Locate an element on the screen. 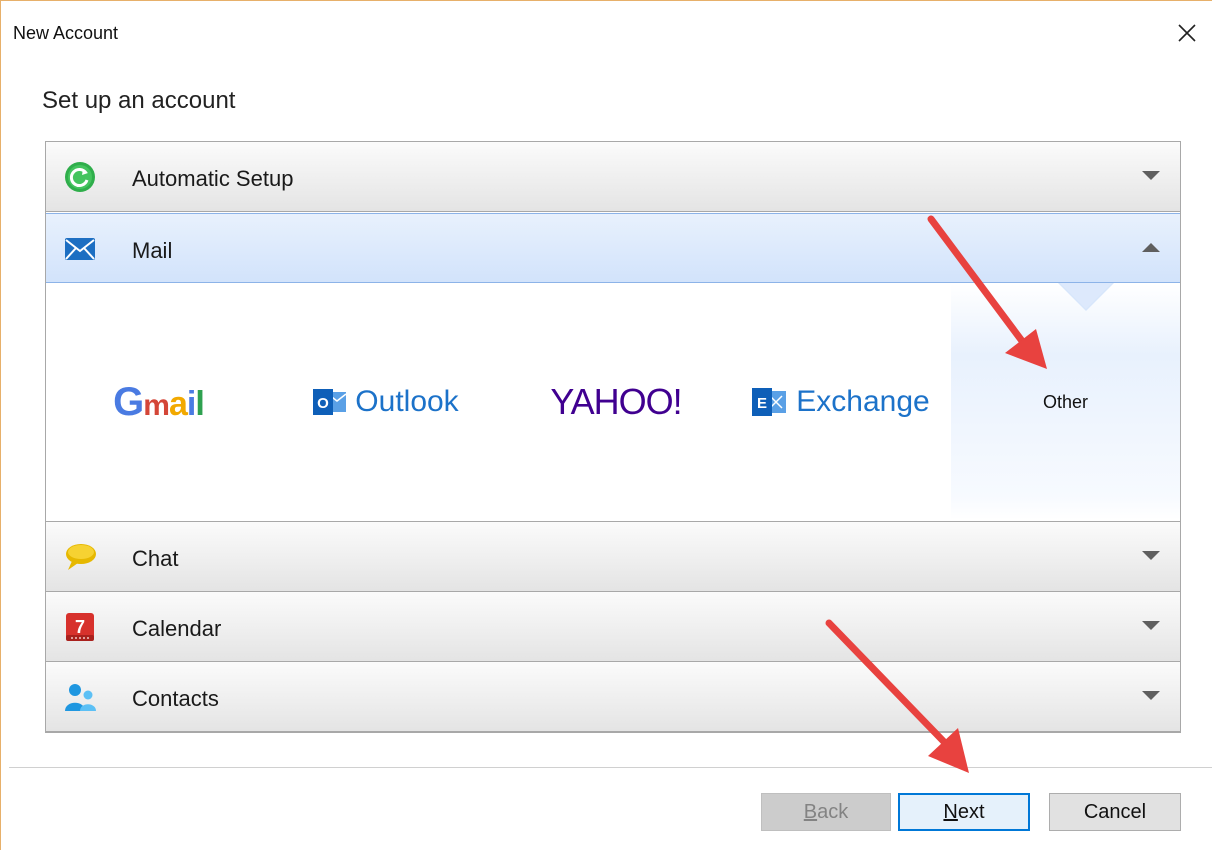 The image size is (1212, 851). provider-exchange: E Exchange is located at coordinates (841, 402).